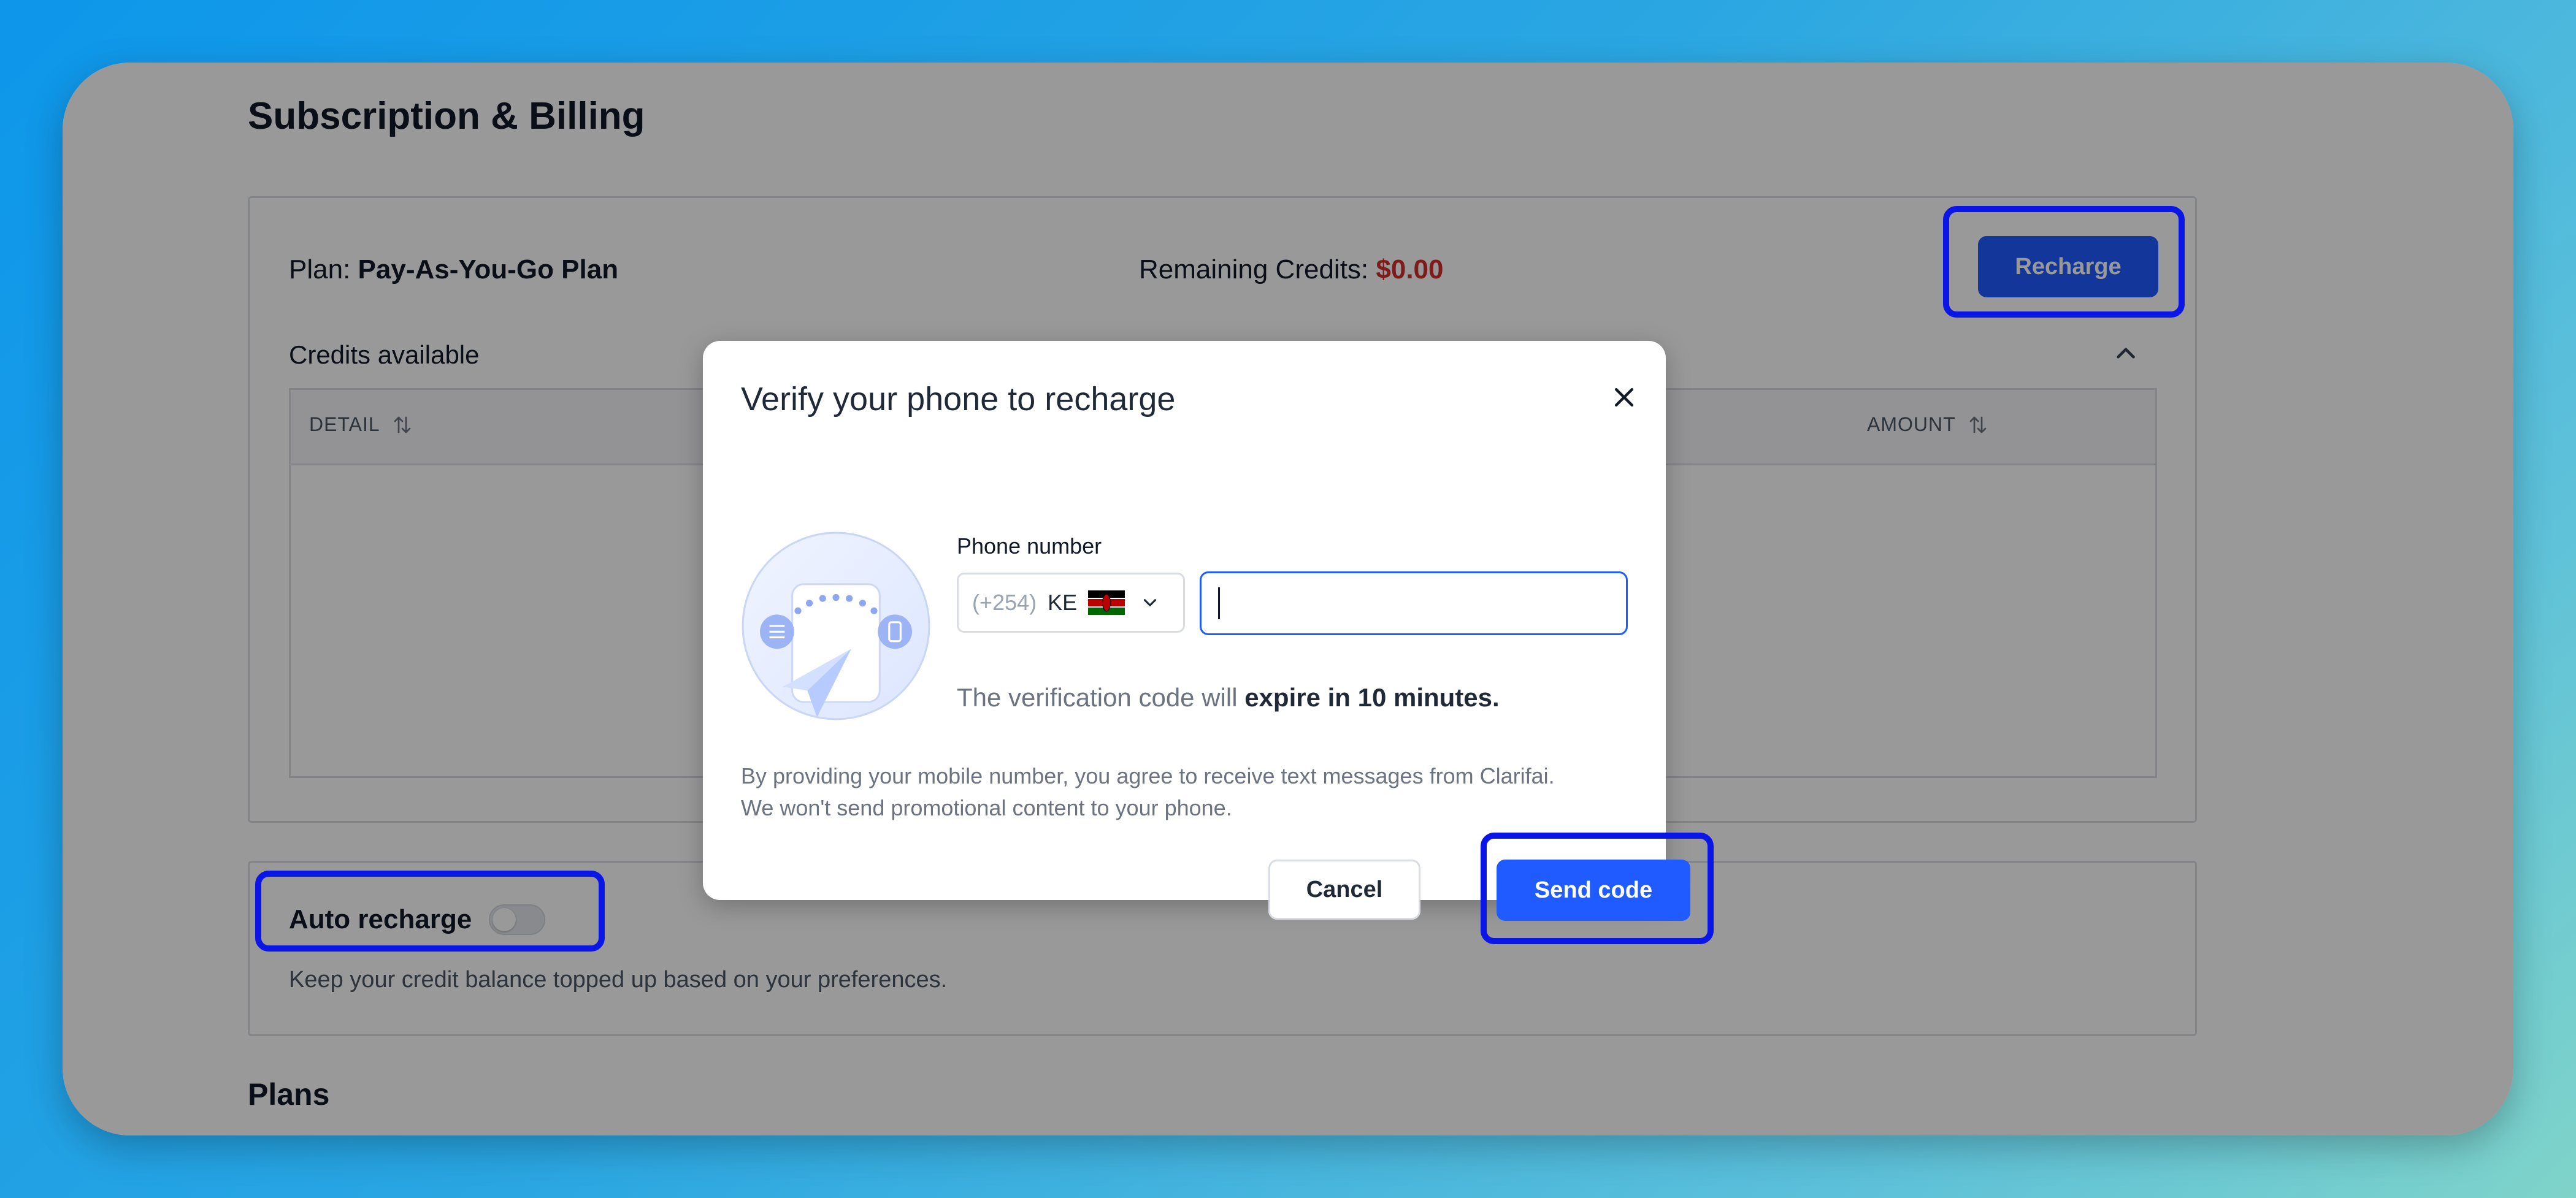 This screenshot has height=1198, width=2576. What do you see at coordinates (1414, 603) in the screenshot?
I see `phone-number-input` at bounding box center [1414, 603].